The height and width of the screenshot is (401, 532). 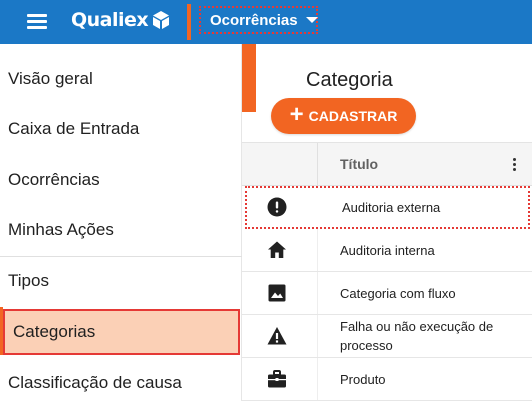 What do you see at coordinates (277, 379) in the screenshot?
I see `briefcase-icon` at bounding box center [277, 379].